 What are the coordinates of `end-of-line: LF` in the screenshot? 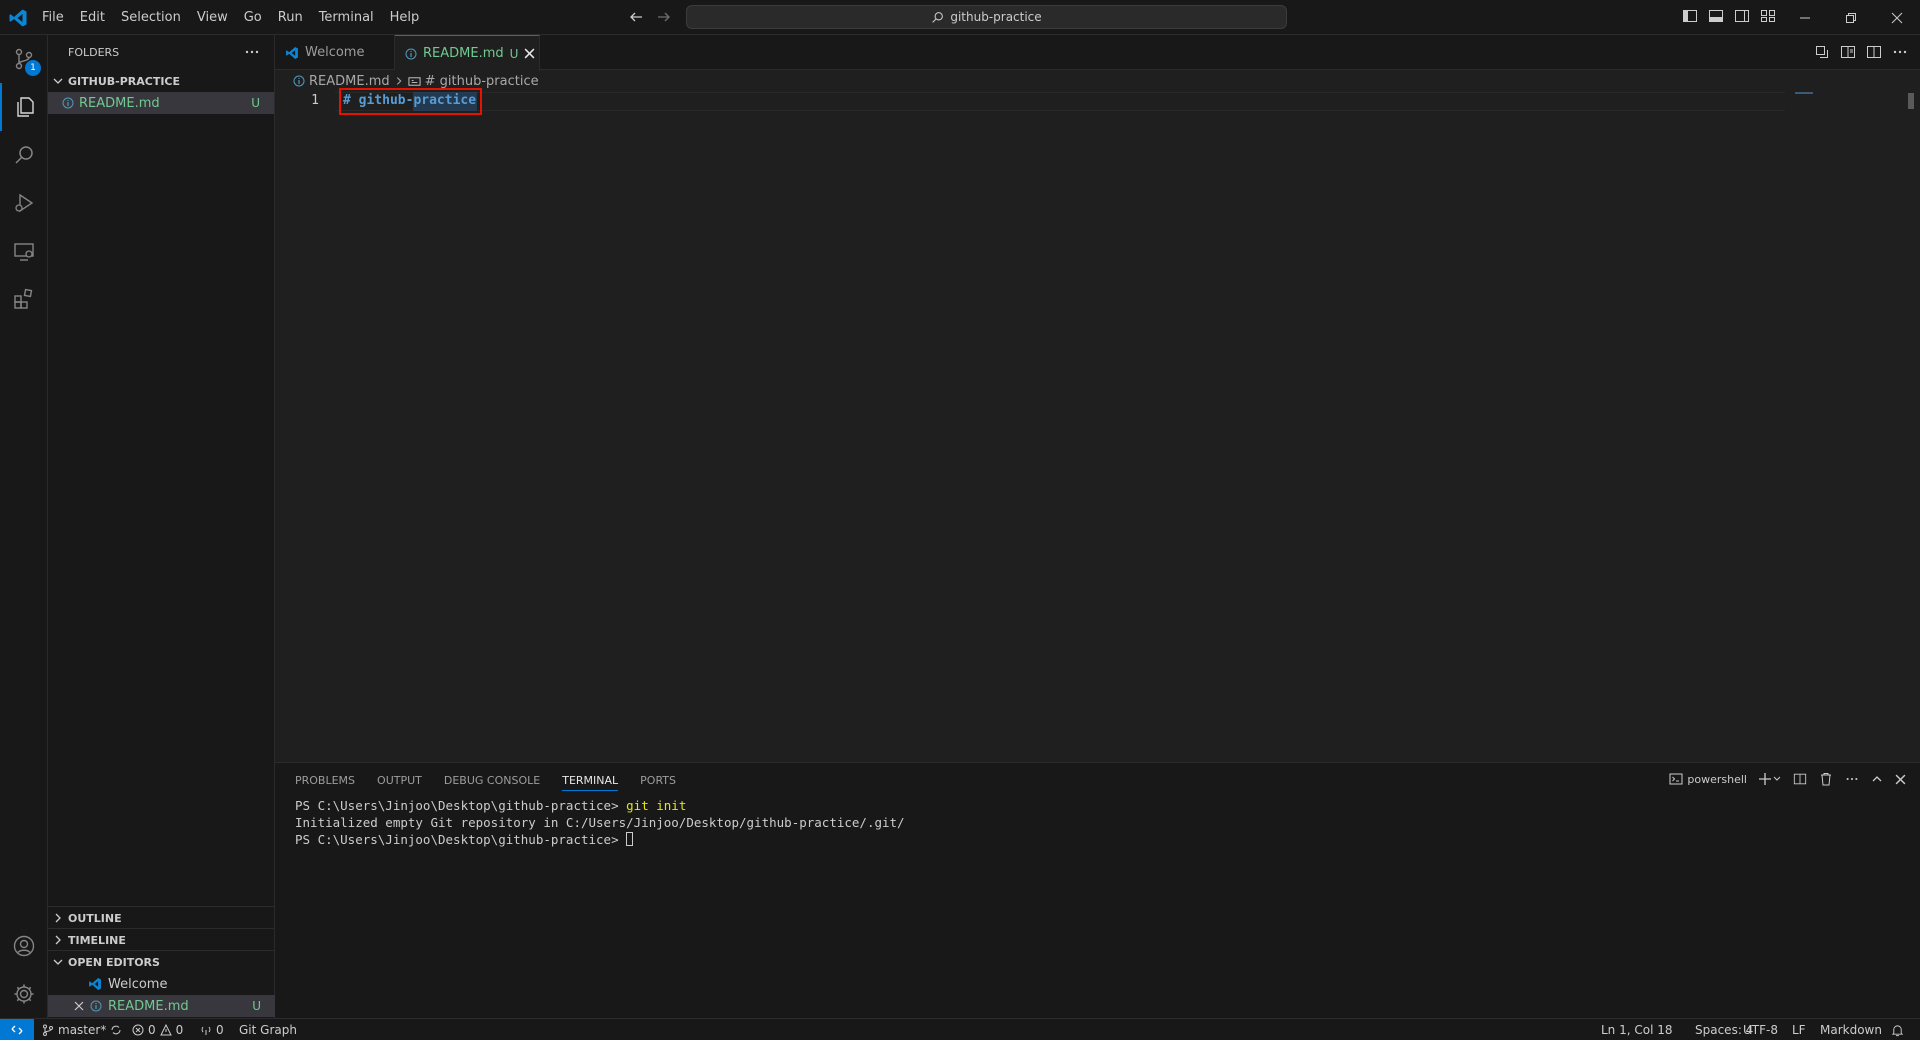 It's located at (1799, 1029).